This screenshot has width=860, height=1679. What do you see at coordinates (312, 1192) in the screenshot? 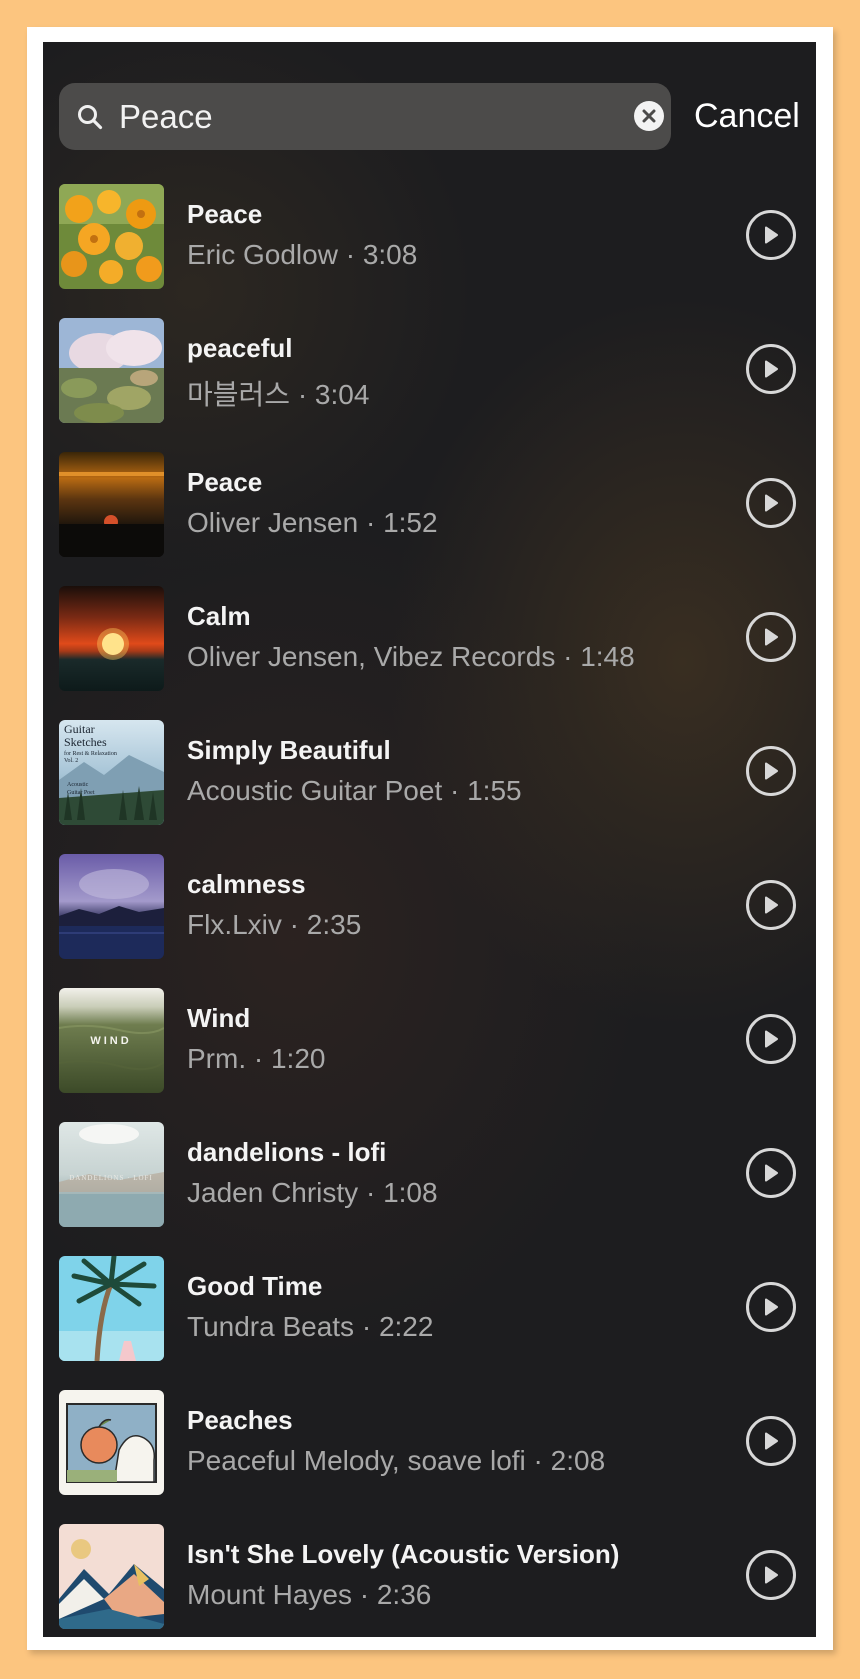
I see `track-artist-duration: Jaden Christy · 1:08` at bounding box center [312, 1192].